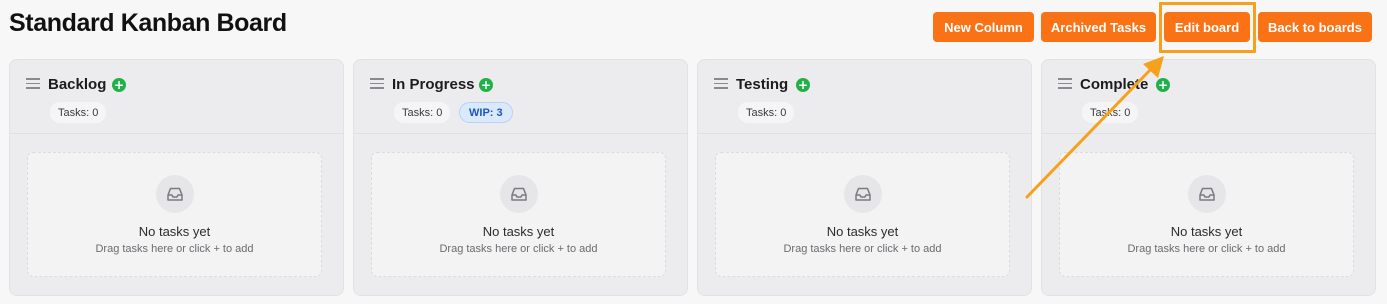  Describe the element at coordinates (486, 112) in the screenshot. I see `wip-limit-badge: WIP: 3` at that location.